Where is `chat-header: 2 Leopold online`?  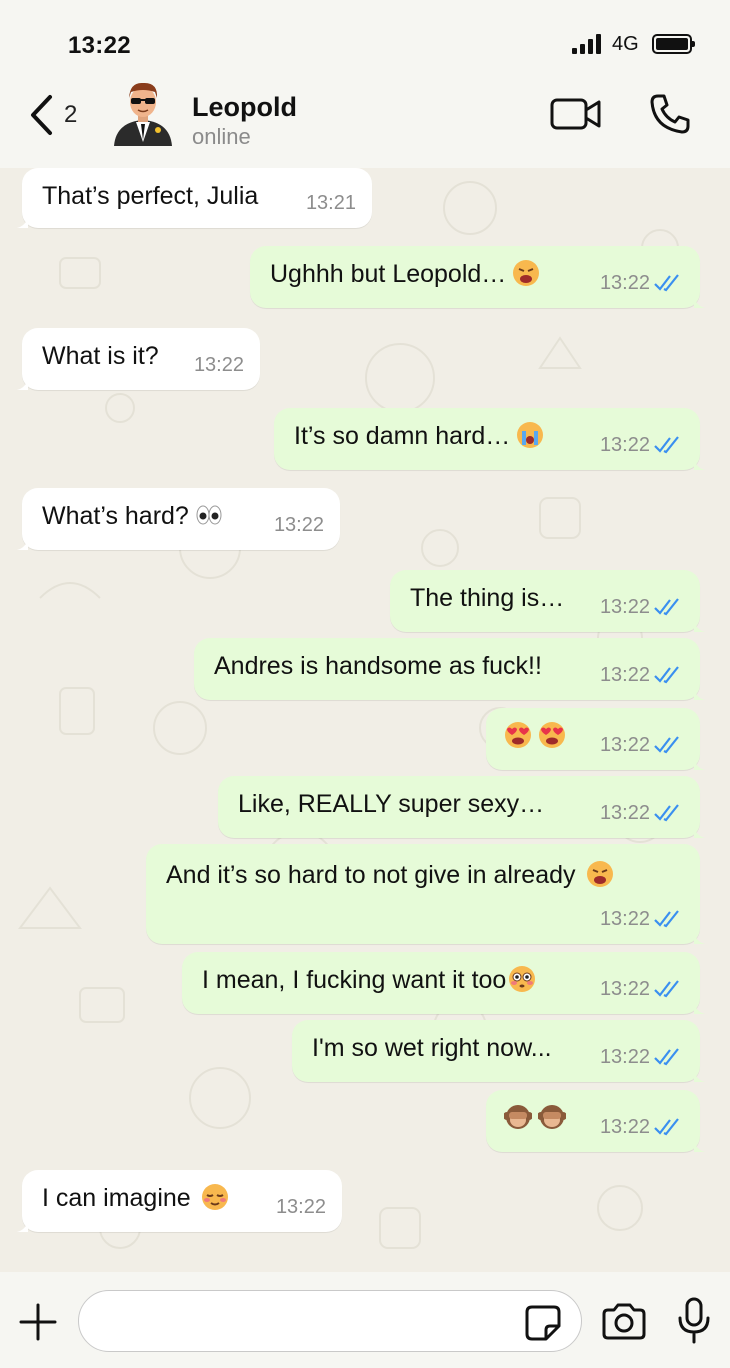 chat-header: 2 Leopold online is located at coordinates (365, 122).